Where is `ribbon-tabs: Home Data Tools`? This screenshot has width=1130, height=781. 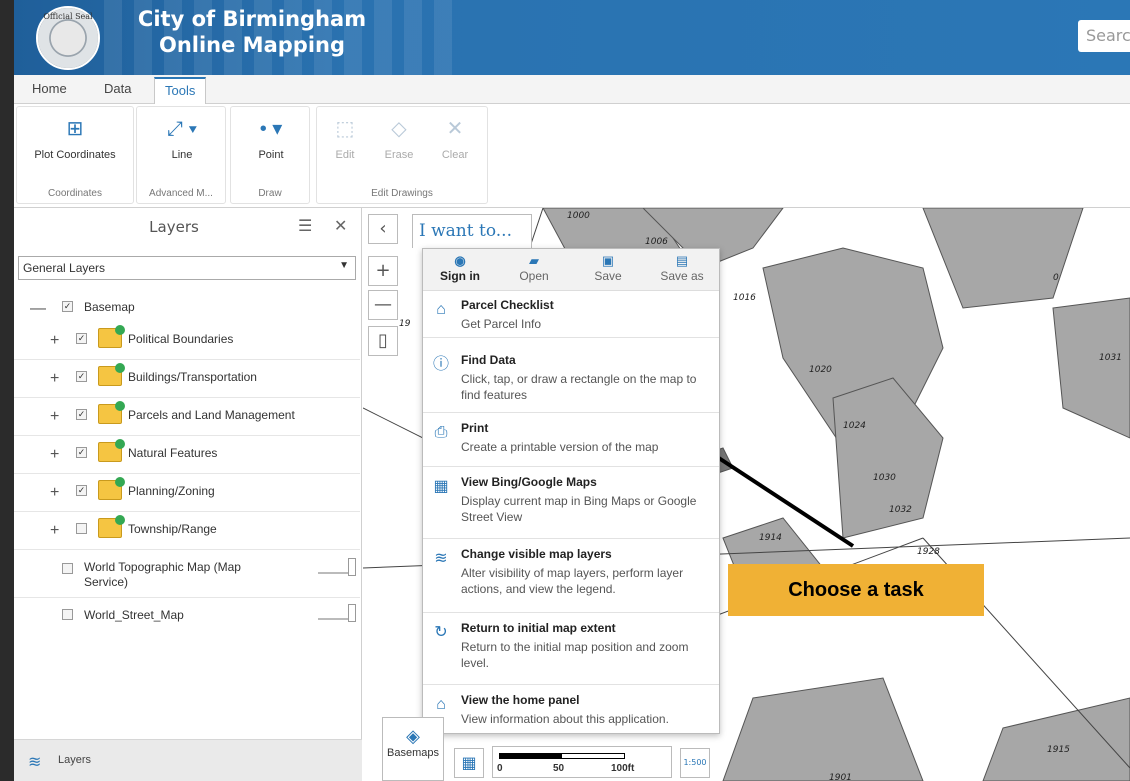 ribbon-tabs: Home Data Tools is located at coordinates (572, 90).